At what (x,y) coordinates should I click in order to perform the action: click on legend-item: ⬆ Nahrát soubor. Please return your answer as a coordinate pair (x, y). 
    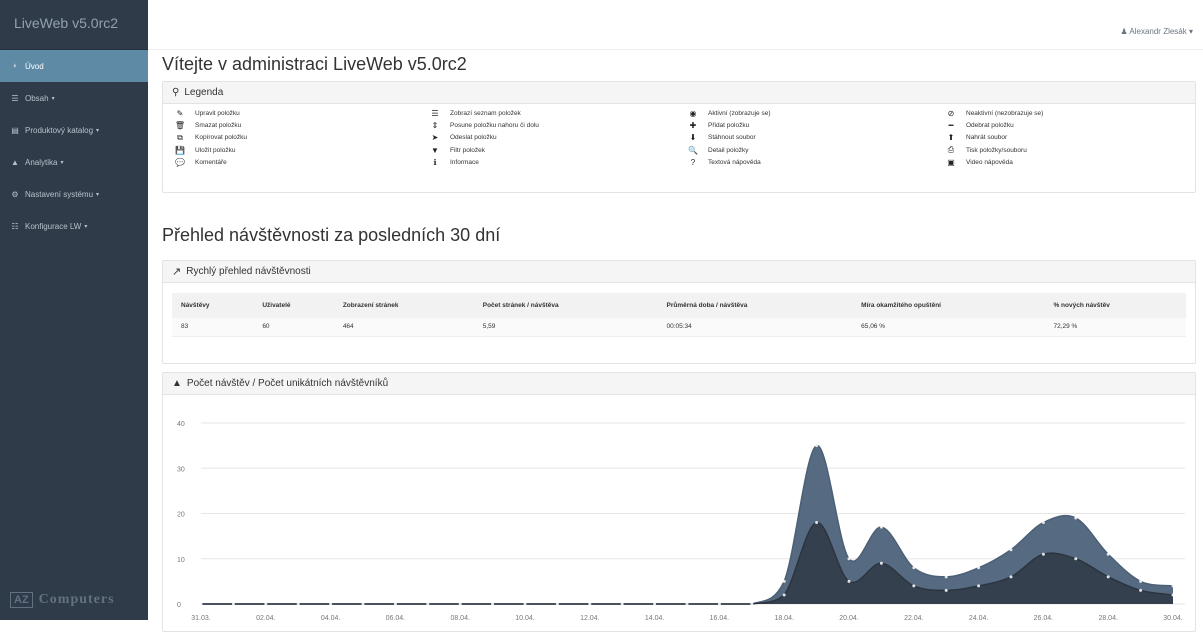
    Looking at the image, I should click on (1071, 138).